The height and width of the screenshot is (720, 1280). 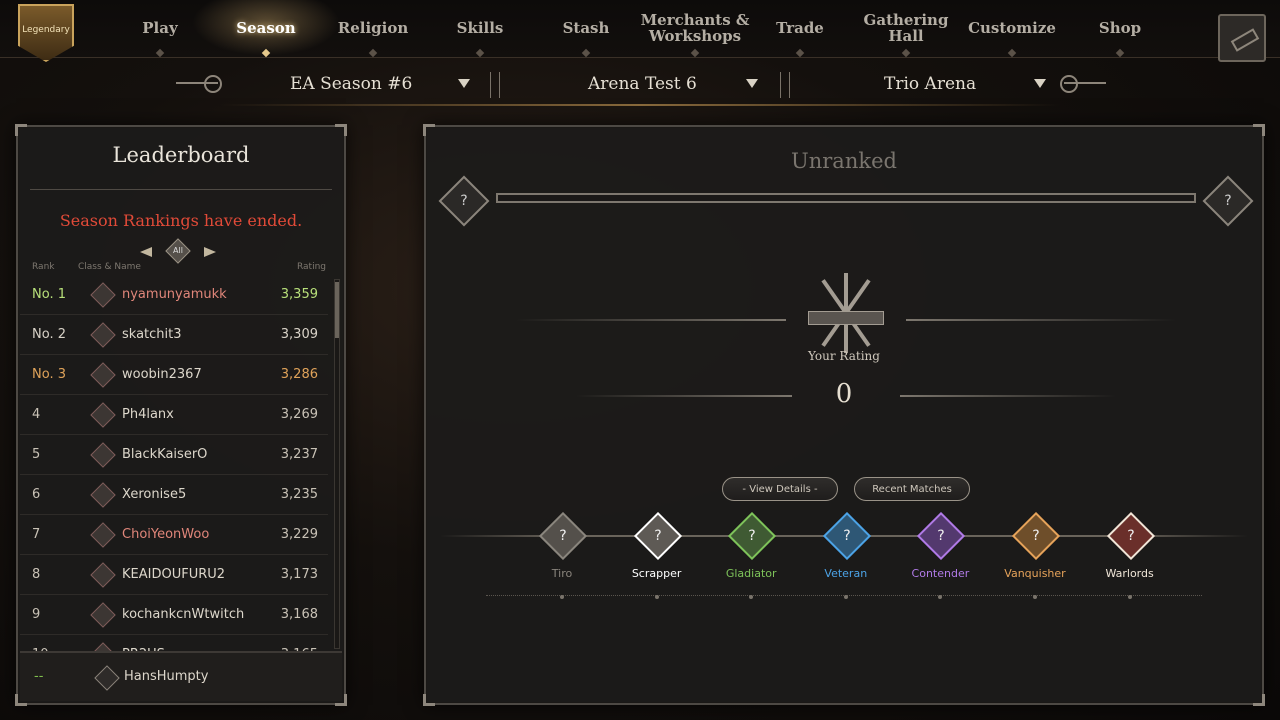 What do you see at coordinates (844, 394) in the screenshot?
I see `rating-value: 0` at bounding box center [844, 394].